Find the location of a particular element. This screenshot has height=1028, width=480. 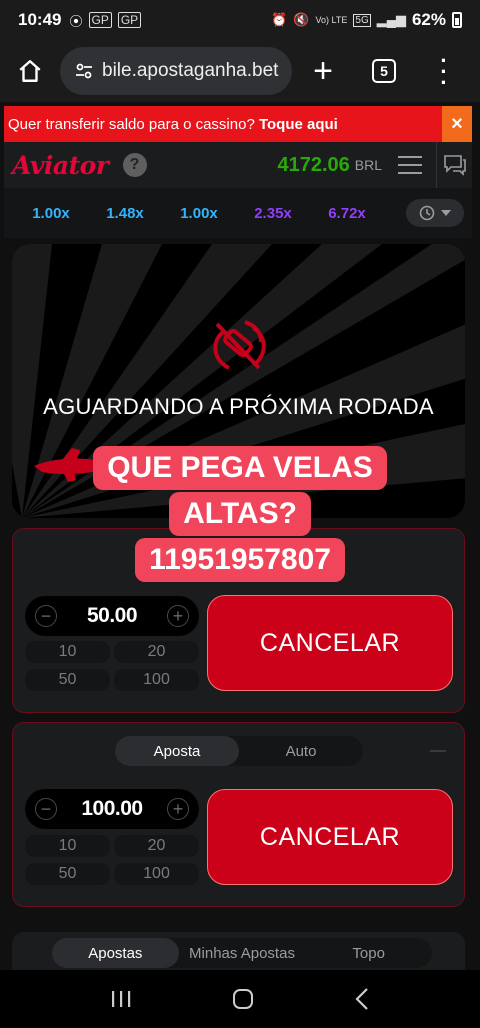

close-icon: × is located at coordinates (457, 124).